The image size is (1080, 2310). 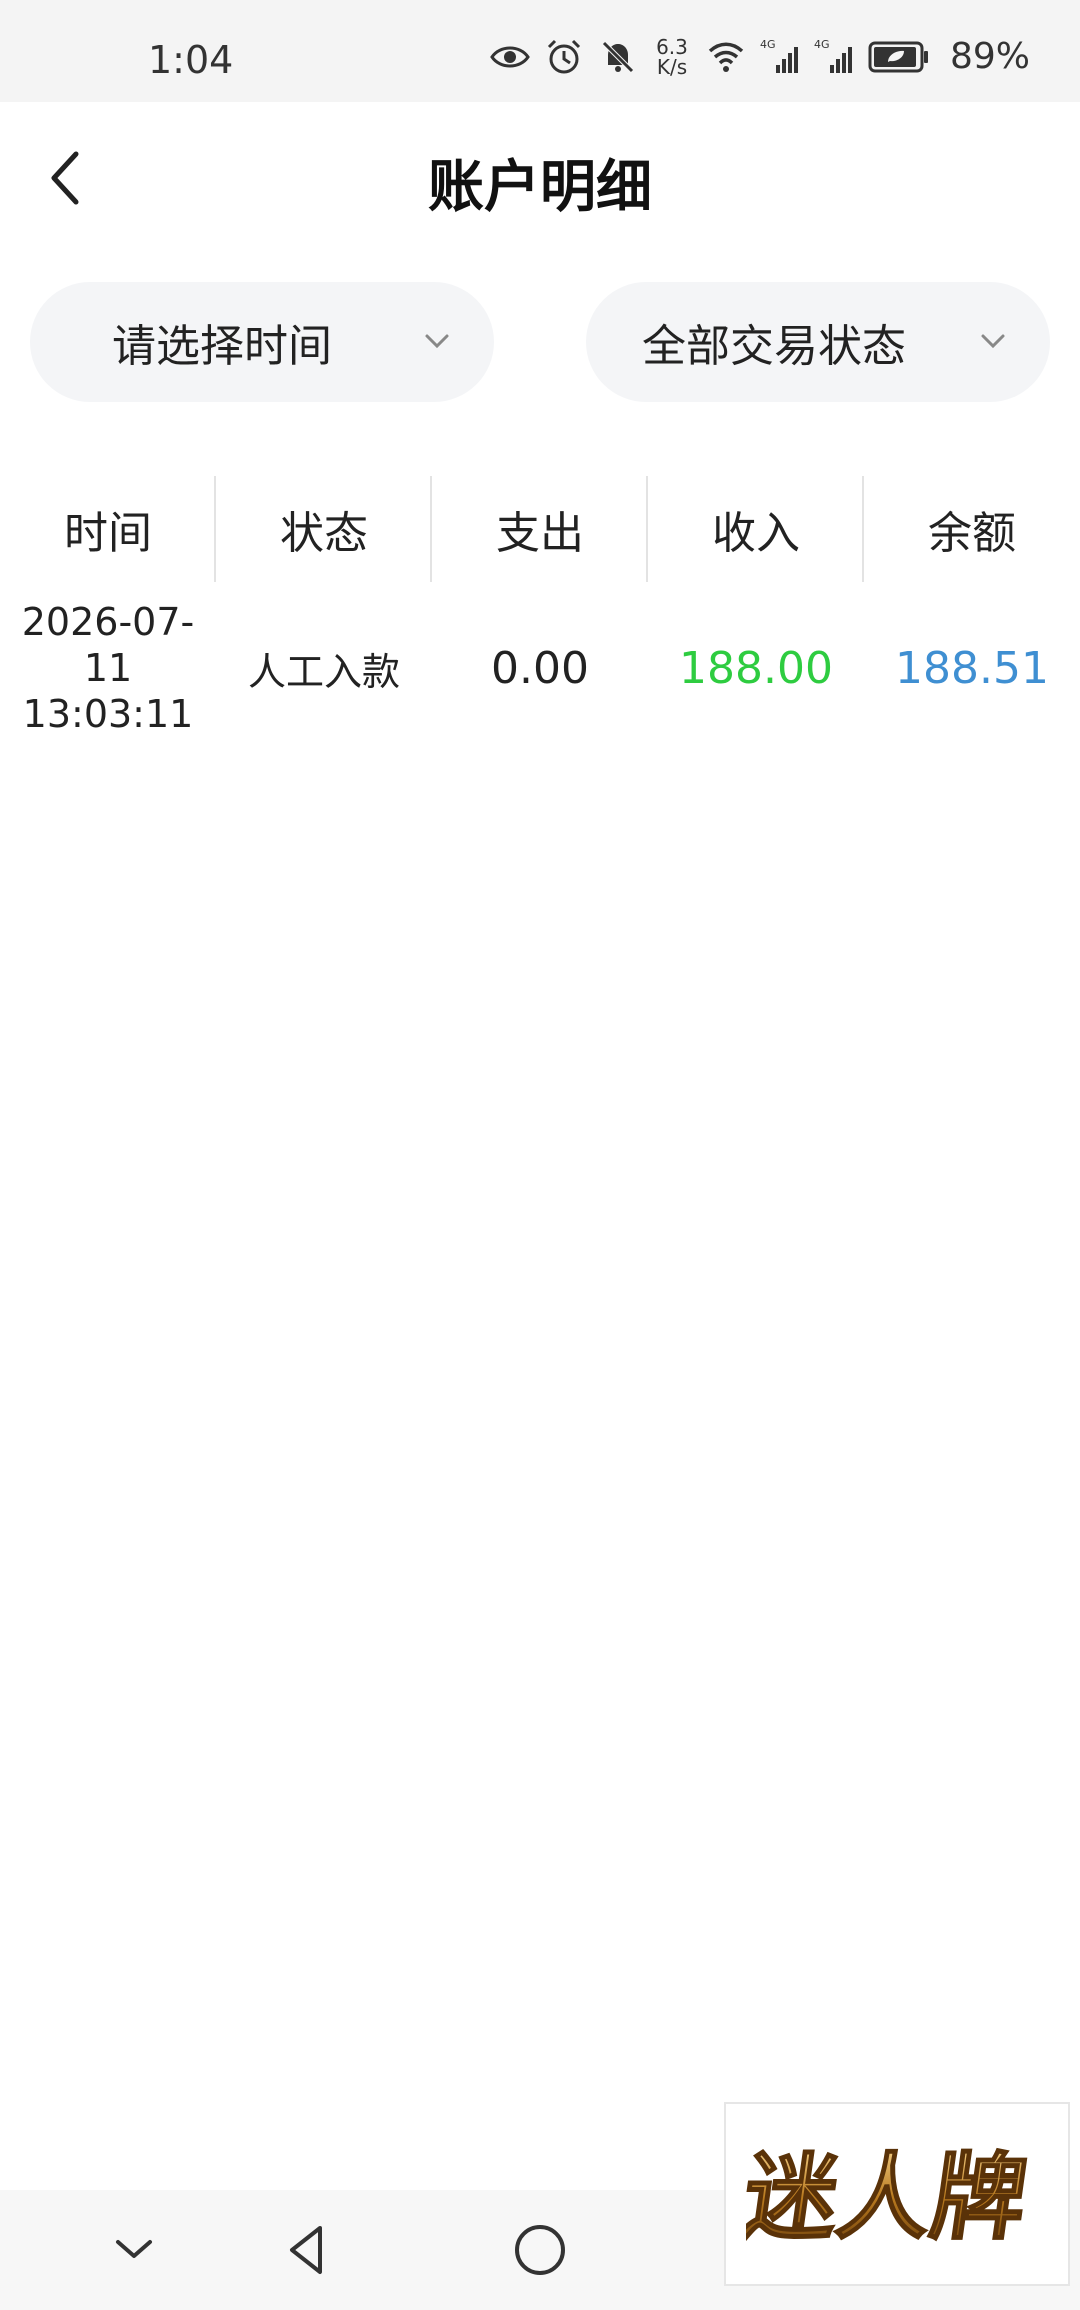 What do you see at coordinates (510, 56) in the screenshot?
I see `eye-icon` at bounding box center [510, 56].